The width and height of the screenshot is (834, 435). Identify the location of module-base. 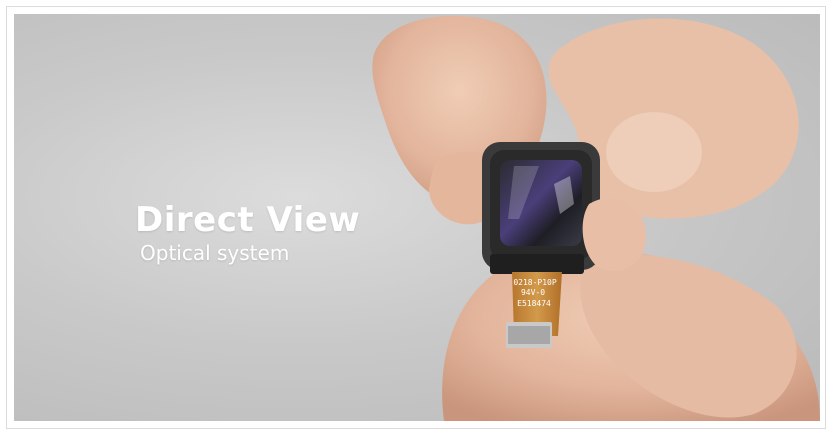
(537, 264).